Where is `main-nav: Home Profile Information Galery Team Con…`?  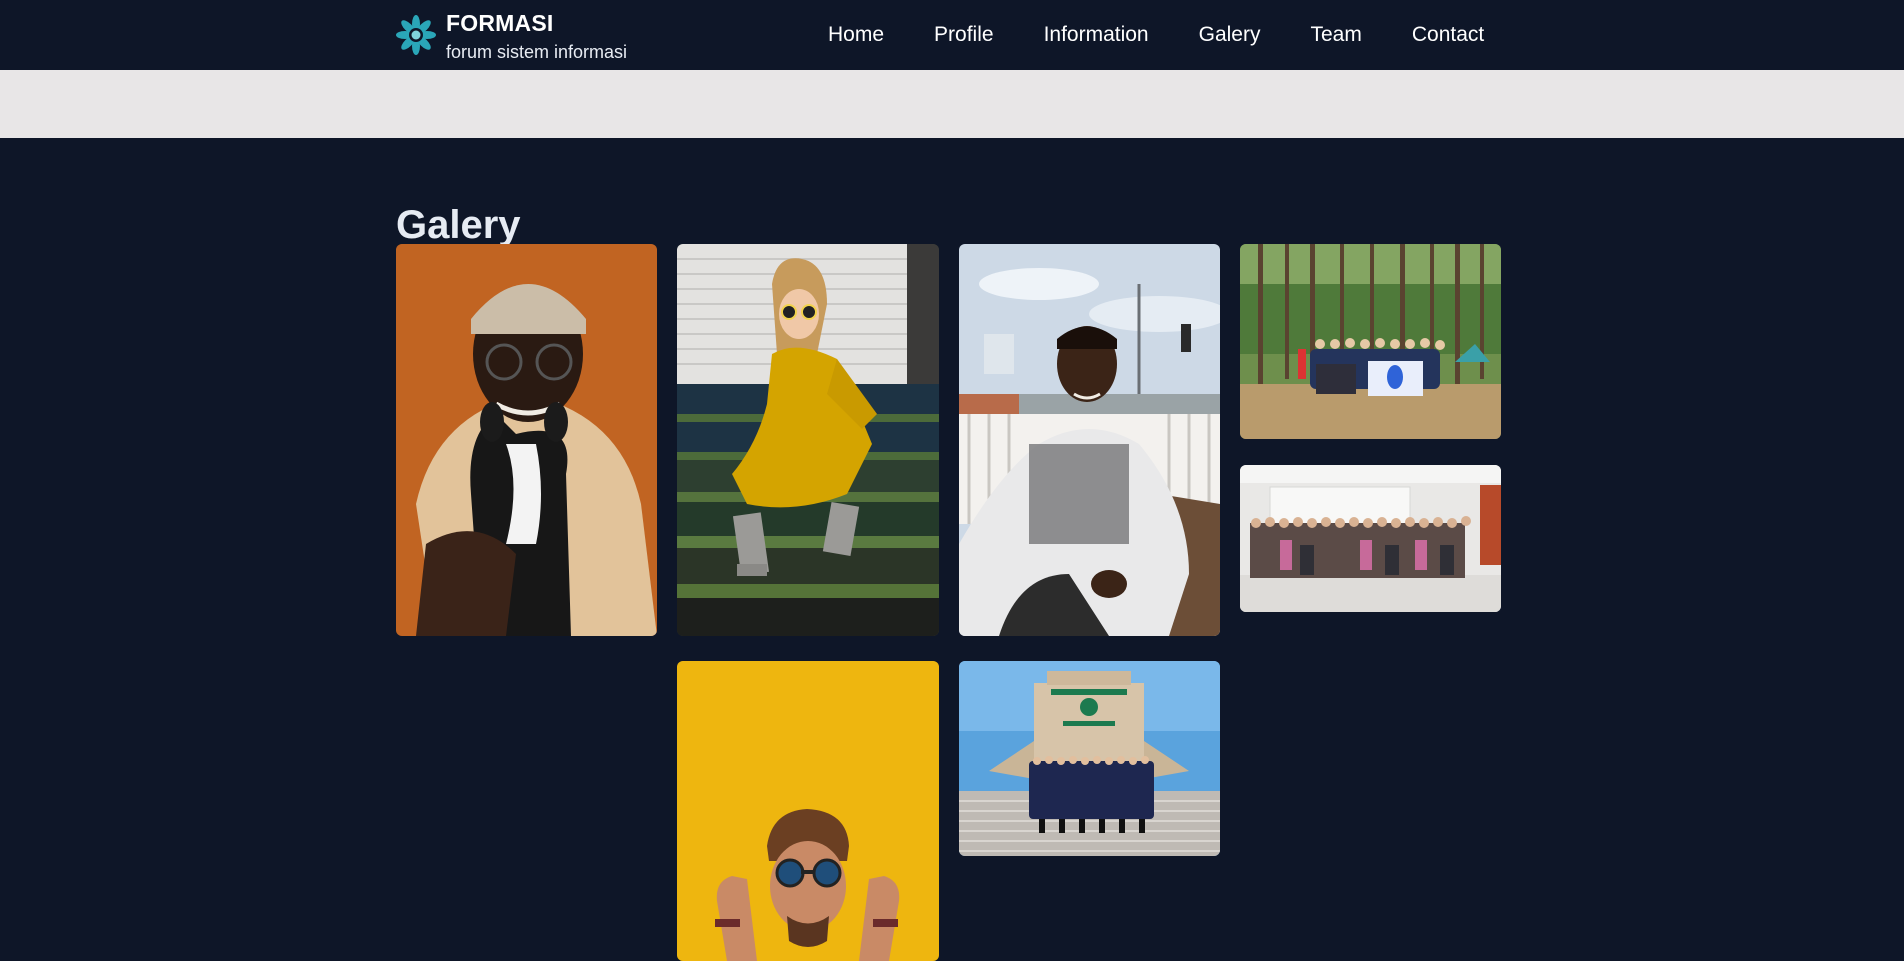
main-nav: Home Profile Information Galery Team Con… is located at coordinates (1156, 35).